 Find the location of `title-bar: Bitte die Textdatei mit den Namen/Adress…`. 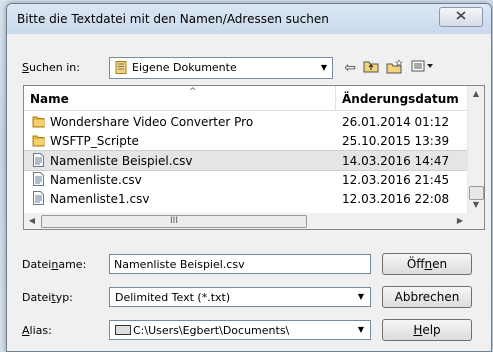

title-bar: Bitte die Textdatei mit den Namen/Adress… is located at coordinates (249, 19).